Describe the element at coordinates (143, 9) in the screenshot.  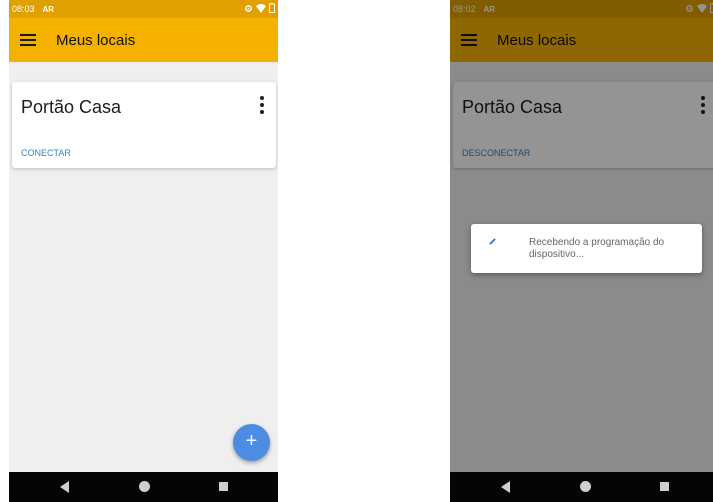
I see `status-bar: 08:03 AR` at that location.